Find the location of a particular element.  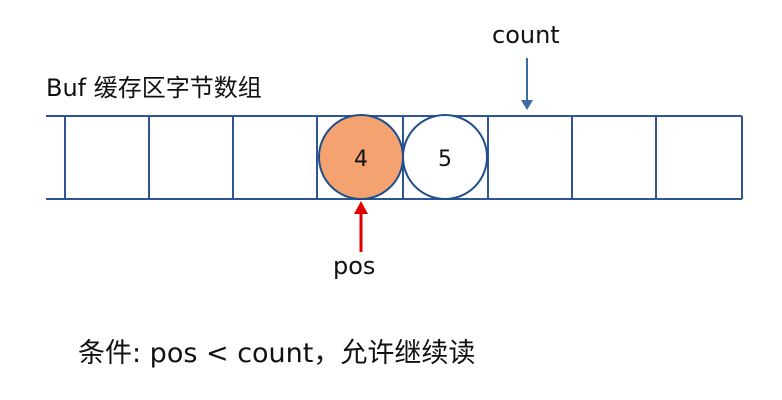

pos-arrow-head is located at coordinates (361, 207).